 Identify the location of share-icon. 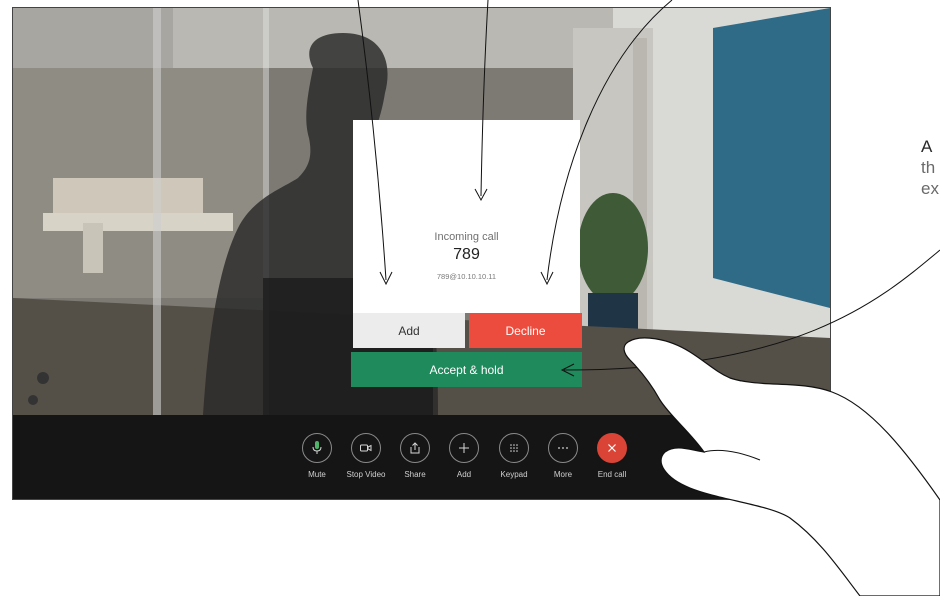
(415, 448).